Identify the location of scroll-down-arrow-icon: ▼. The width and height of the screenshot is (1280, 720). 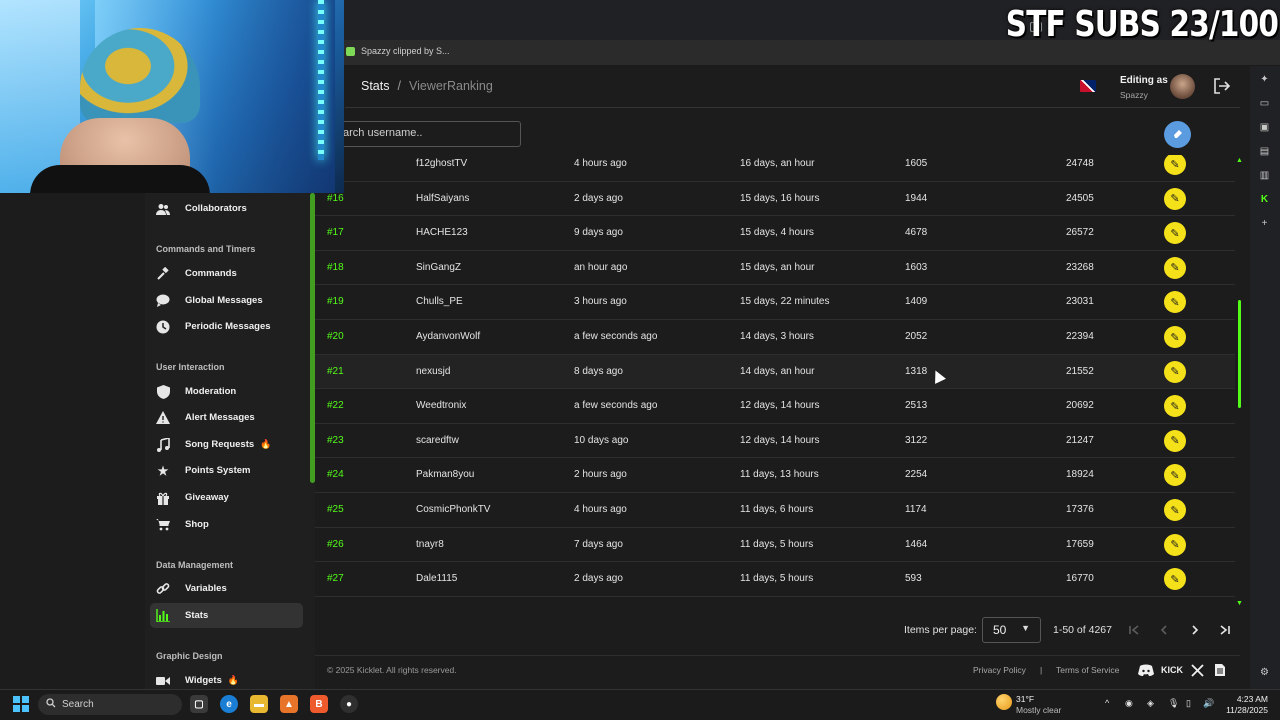
(1239, 603).